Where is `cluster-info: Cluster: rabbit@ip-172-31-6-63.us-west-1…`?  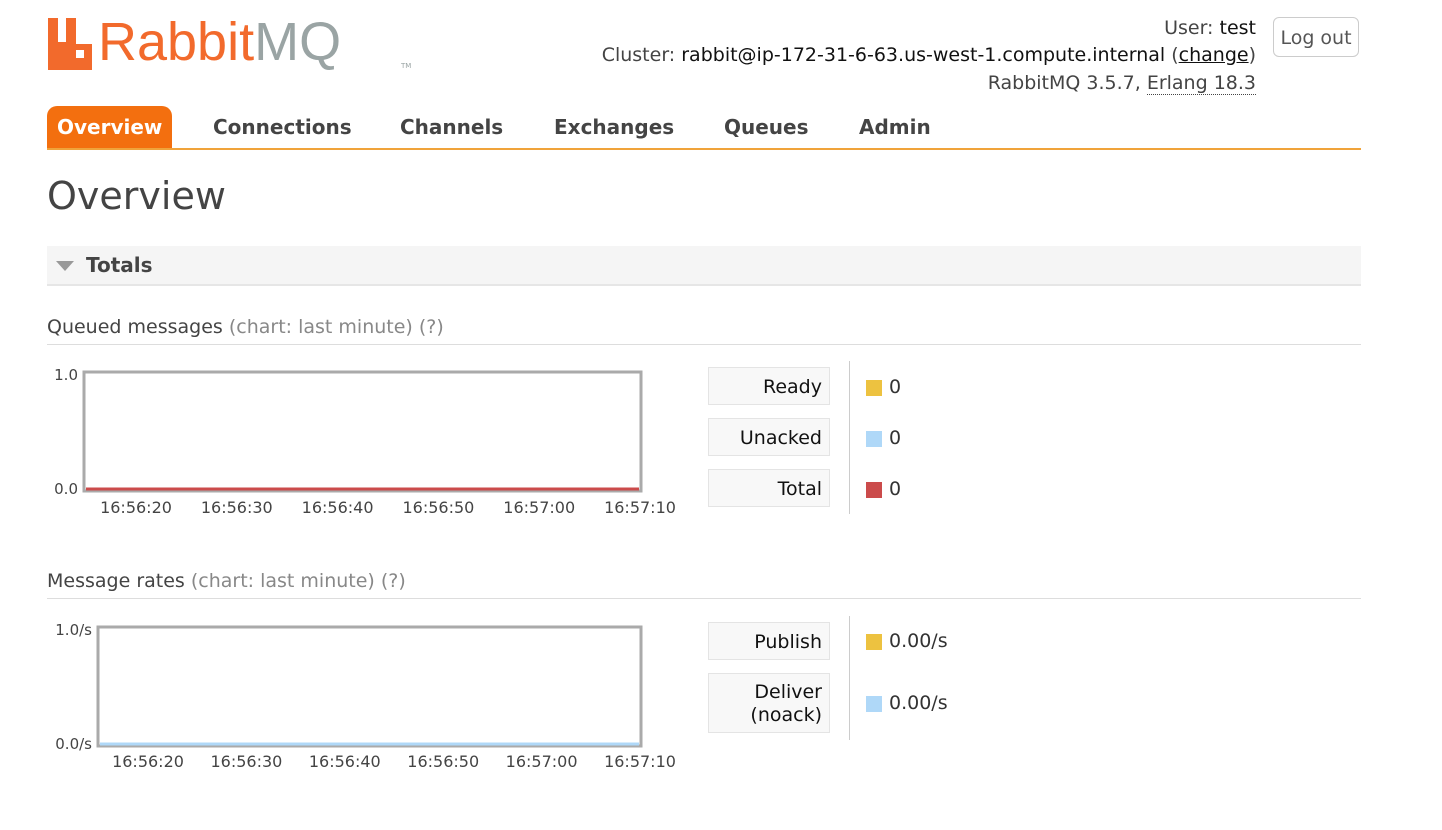
cluster-info: Cluster: rabbit@ip-172-31-6-63.us-west-1… is located at coordinates (928, 55).